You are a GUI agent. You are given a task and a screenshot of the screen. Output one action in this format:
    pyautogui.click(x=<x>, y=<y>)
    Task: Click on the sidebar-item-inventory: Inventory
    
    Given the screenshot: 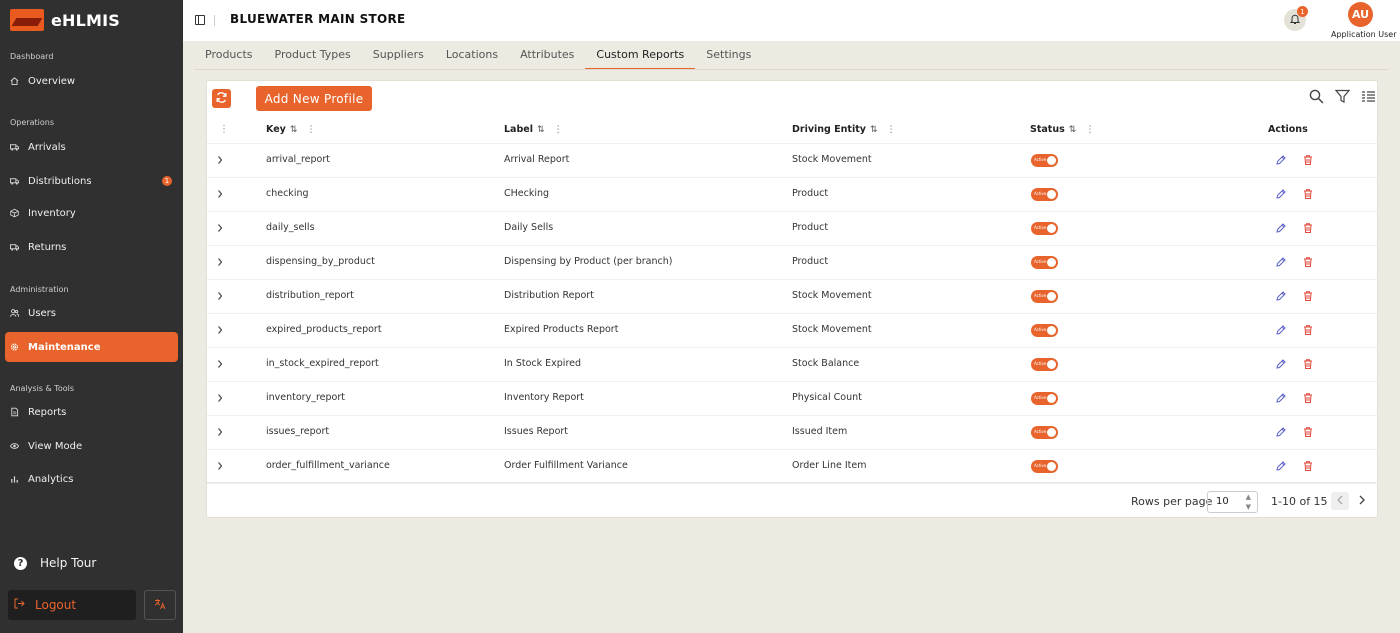 What is the action you would take?
    pyautogui.click(x=91, y=213)
    